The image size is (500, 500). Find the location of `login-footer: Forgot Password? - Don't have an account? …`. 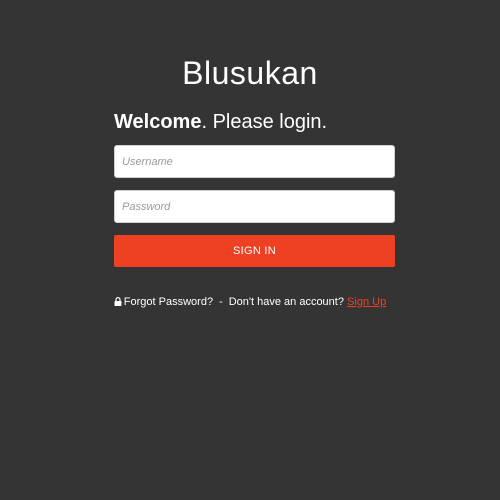

login-footer: Forgot Password? - Don't have an account? … is located at coordinates (250, 302).